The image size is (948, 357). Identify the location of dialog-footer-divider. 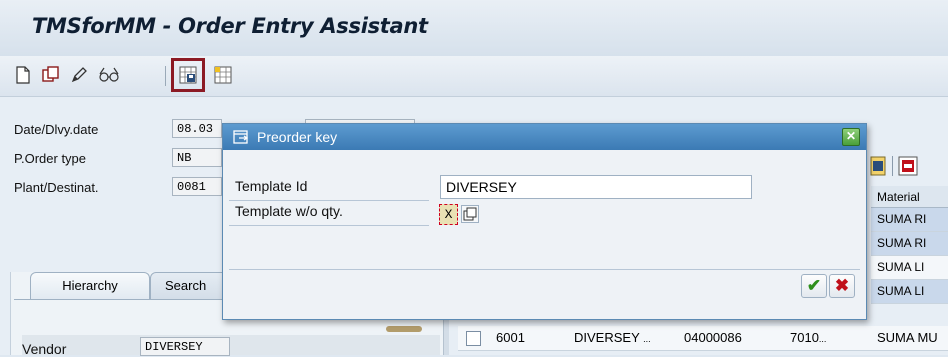
(544, 269).